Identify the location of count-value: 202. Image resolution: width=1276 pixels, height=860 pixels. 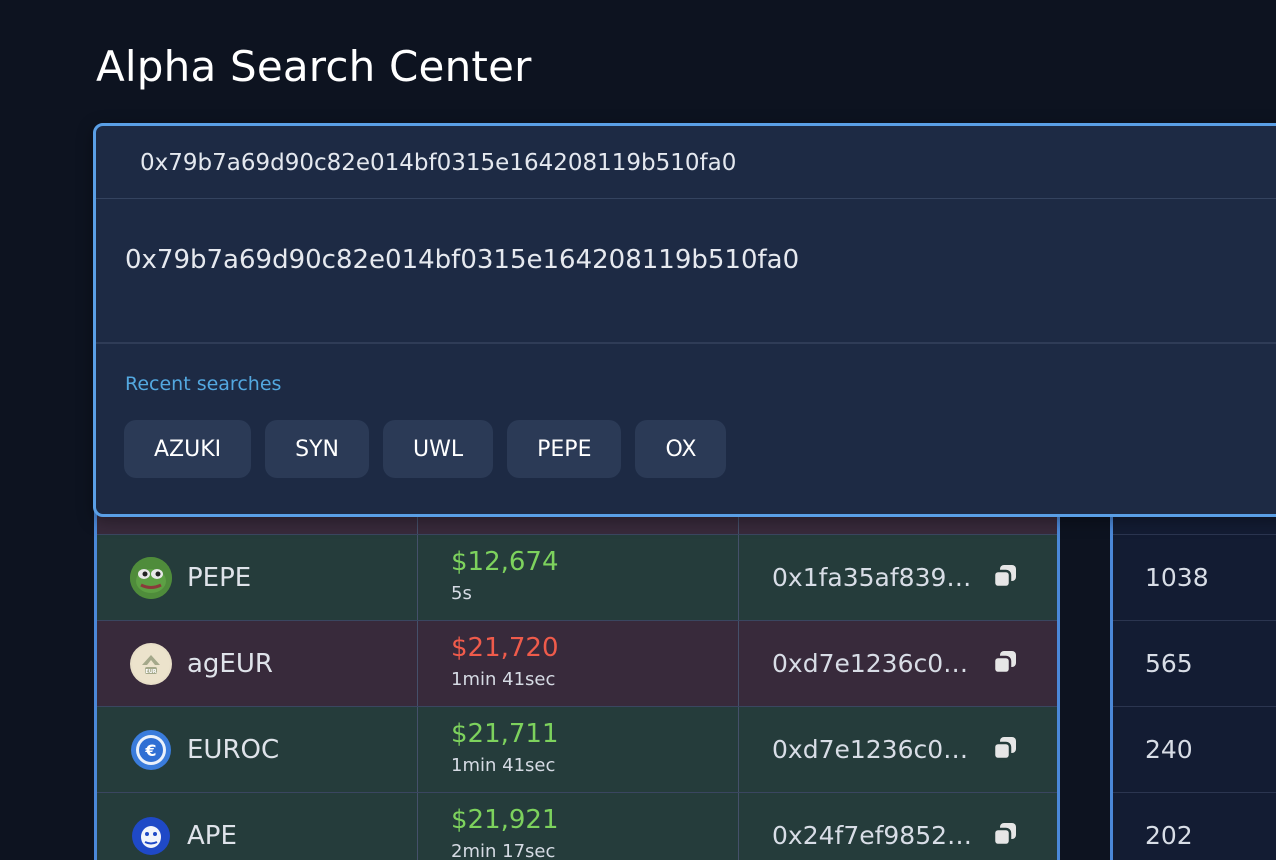
(1169, 835).